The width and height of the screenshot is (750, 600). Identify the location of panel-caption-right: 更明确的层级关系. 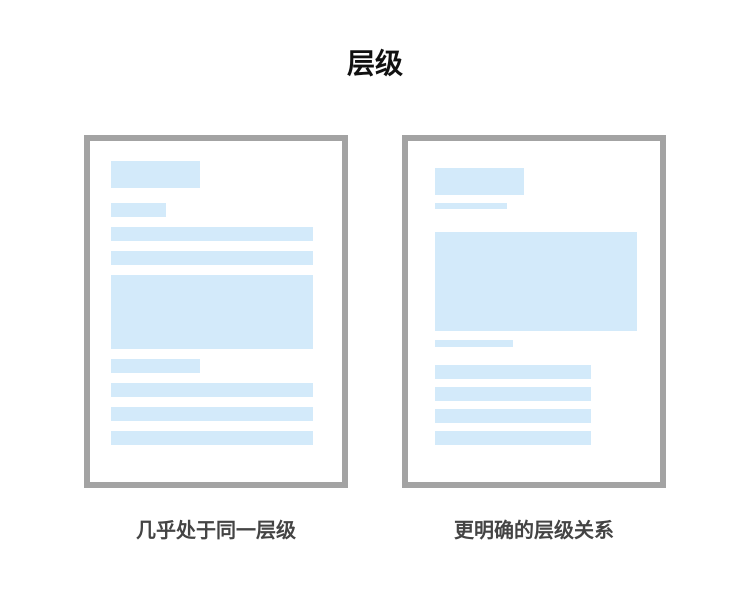
(534, 530).